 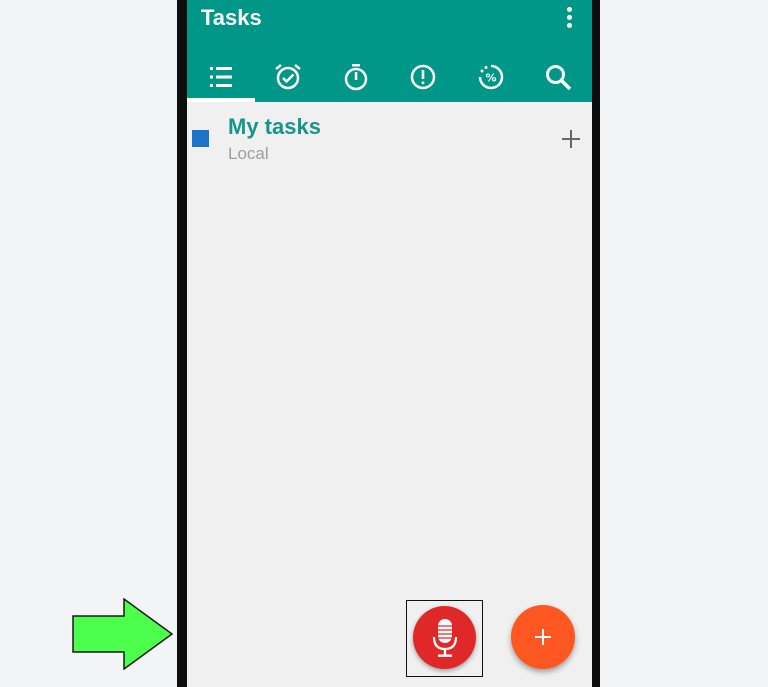 I want to click on task-list-row: My tasks Local, so click(x=389, y=141).